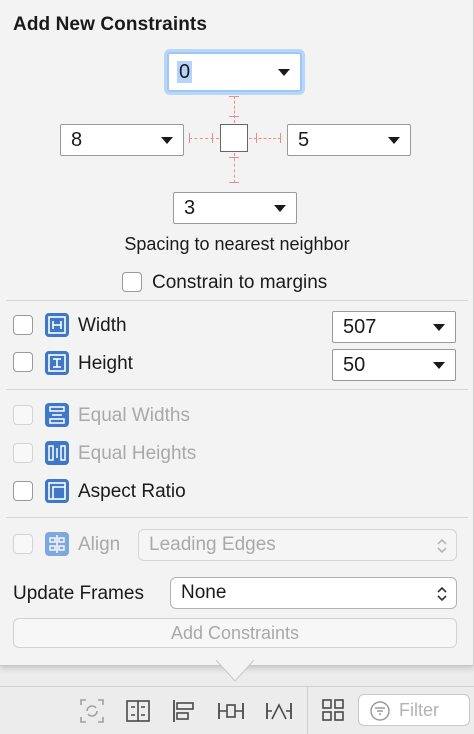 The height and width of the screenshot is (734, 474). I want to click on aspect-ratio-icon, so click(57, 491).